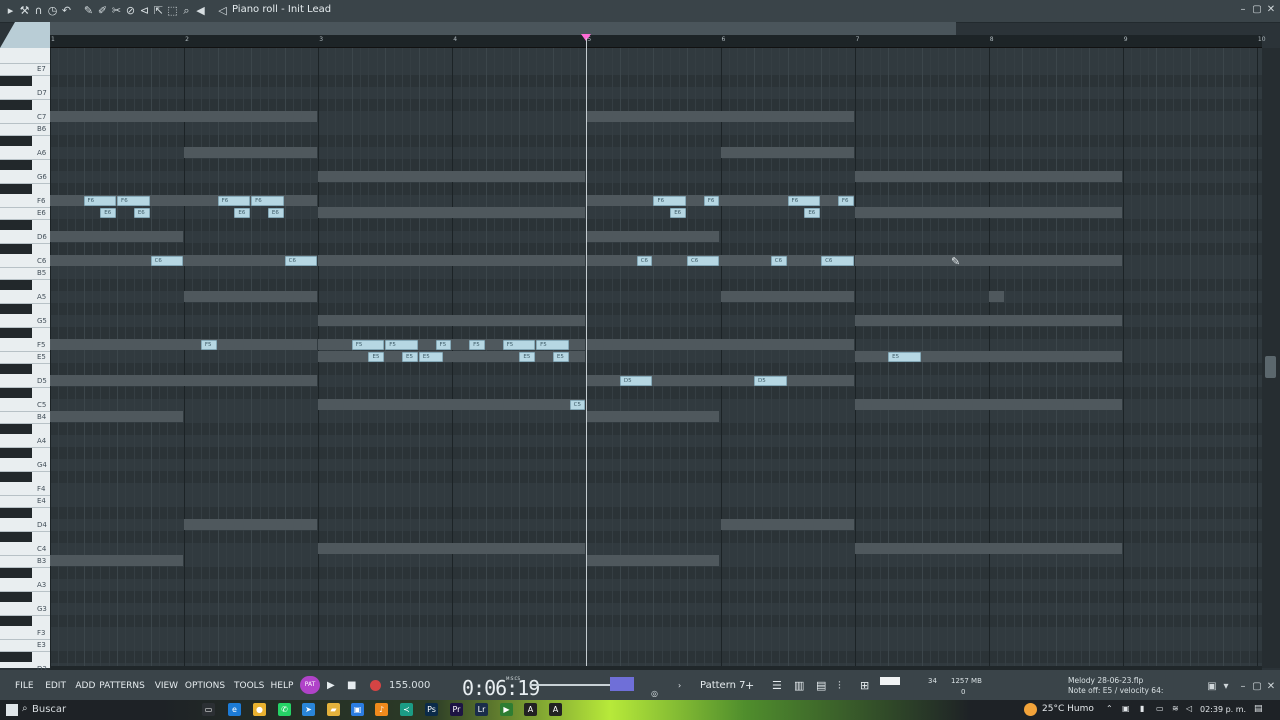 This screenshot has width=1280, height=720. What do you see at coordinates (503, 28) in the screenshot?
I see `note-overview-scrollbar` at bounding box center [503, 28].